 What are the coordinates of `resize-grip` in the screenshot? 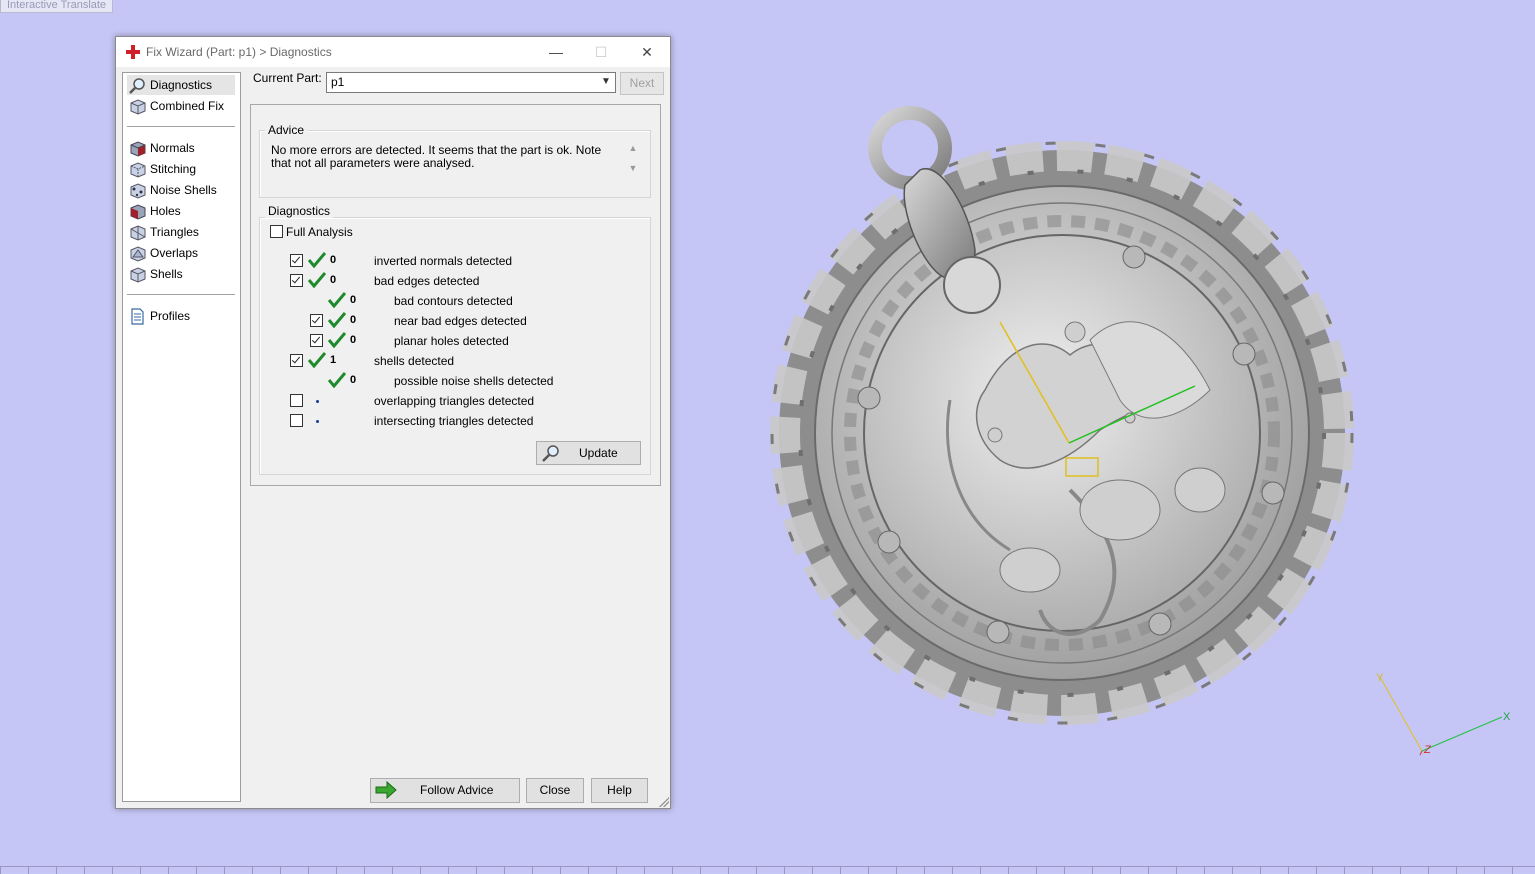 It's located at (664, 802).